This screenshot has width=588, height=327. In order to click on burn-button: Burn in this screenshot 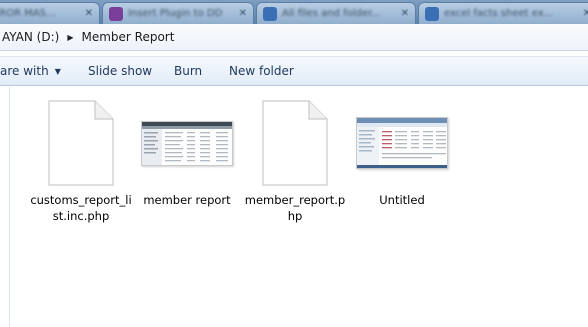, I will do `click(188, 71)`.